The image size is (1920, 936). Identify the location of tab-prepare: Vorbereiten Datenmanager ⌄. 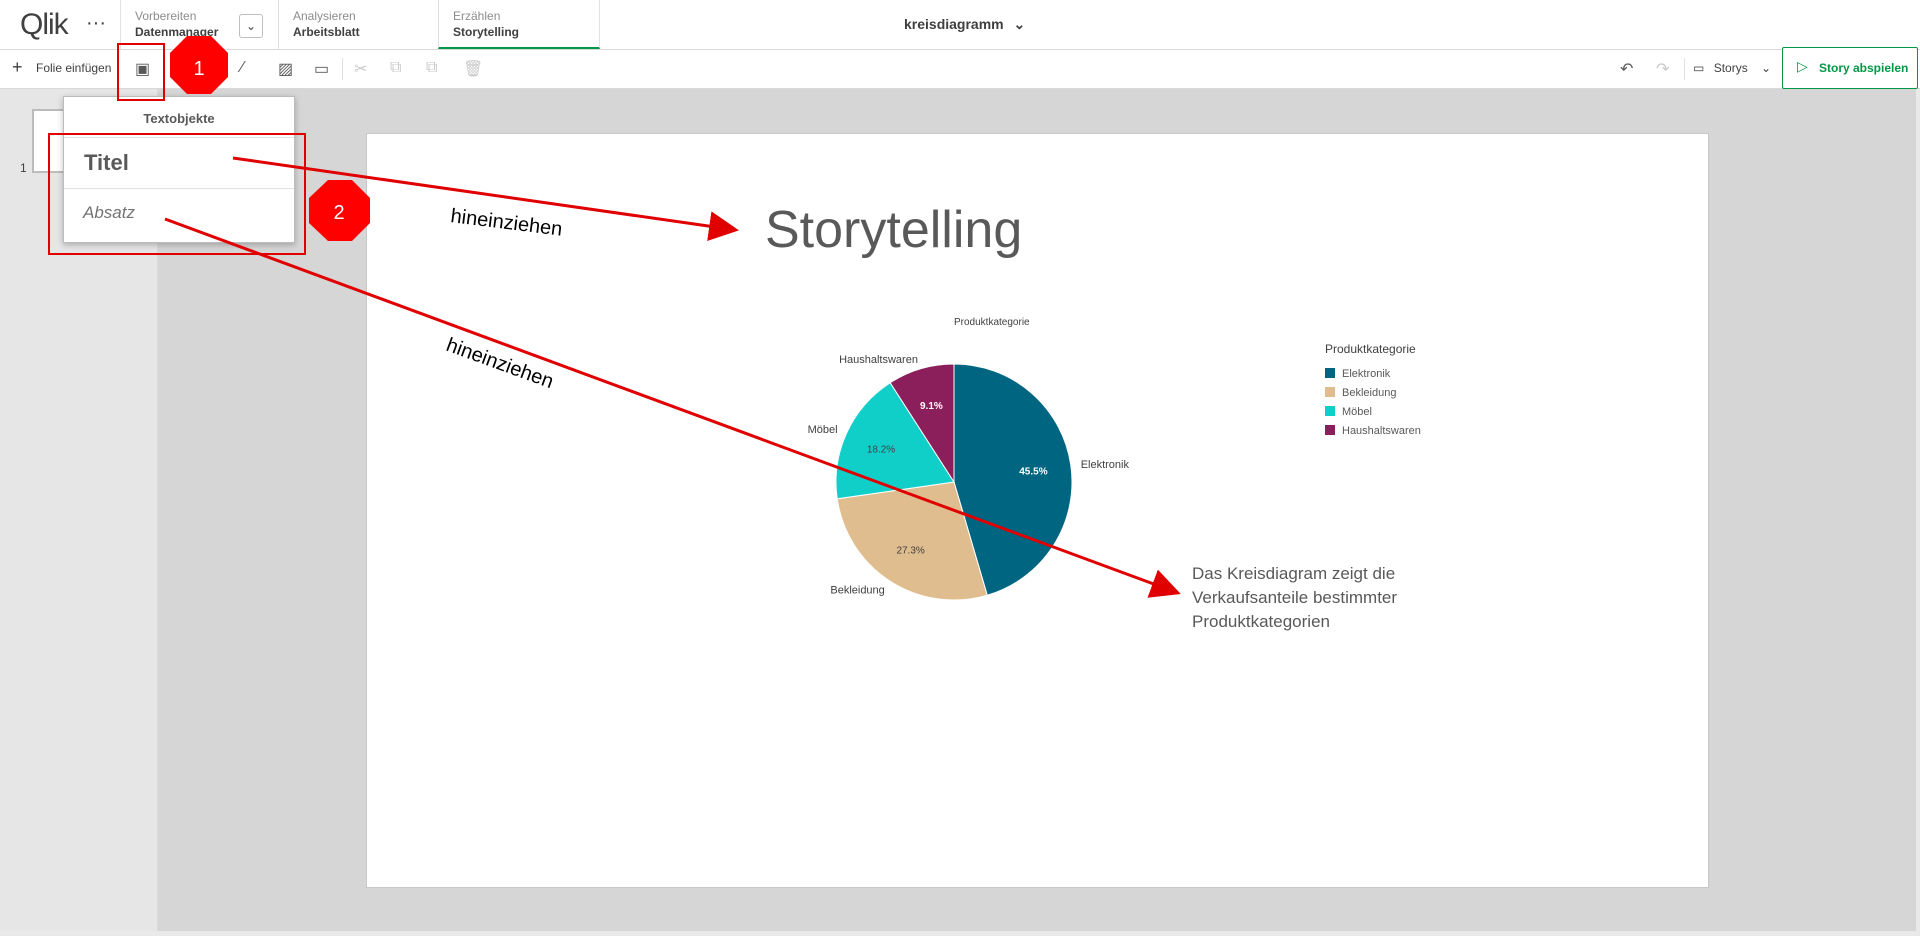
(199, 24).